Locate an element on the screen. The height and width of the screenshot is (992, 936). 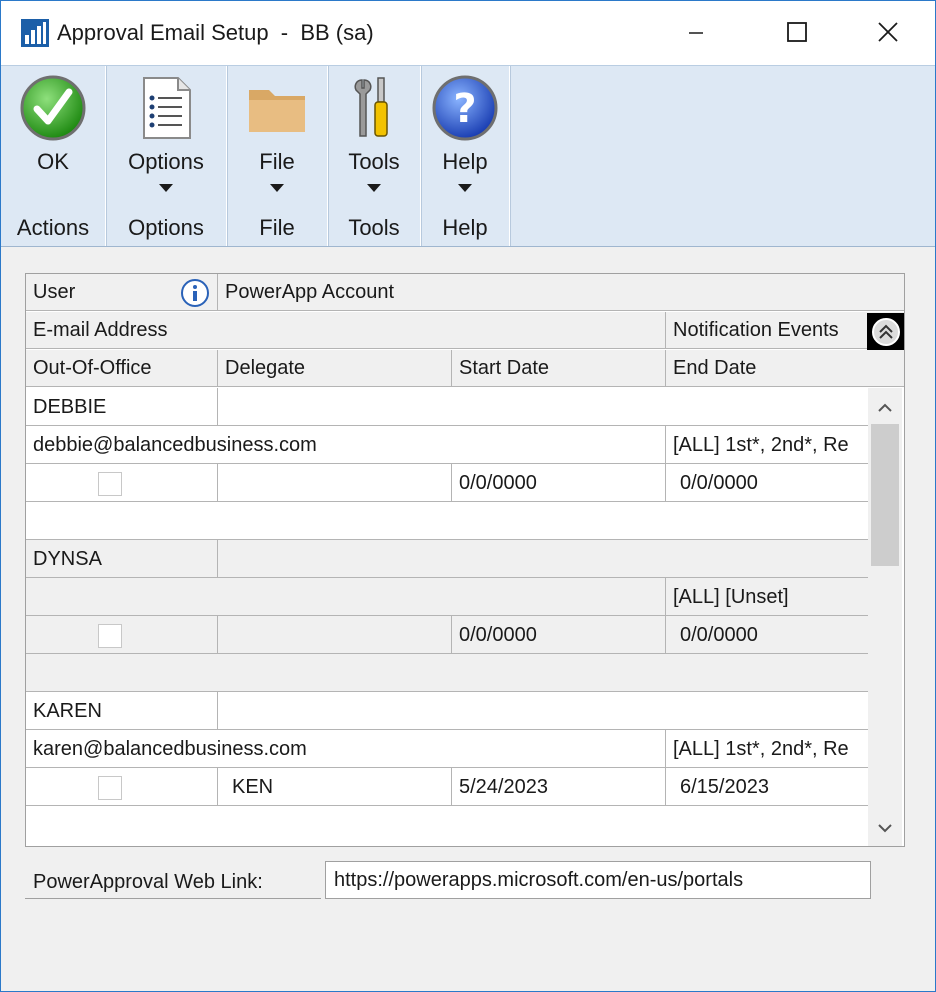
ok-button-label: OK is located at coordinates (53, 161).